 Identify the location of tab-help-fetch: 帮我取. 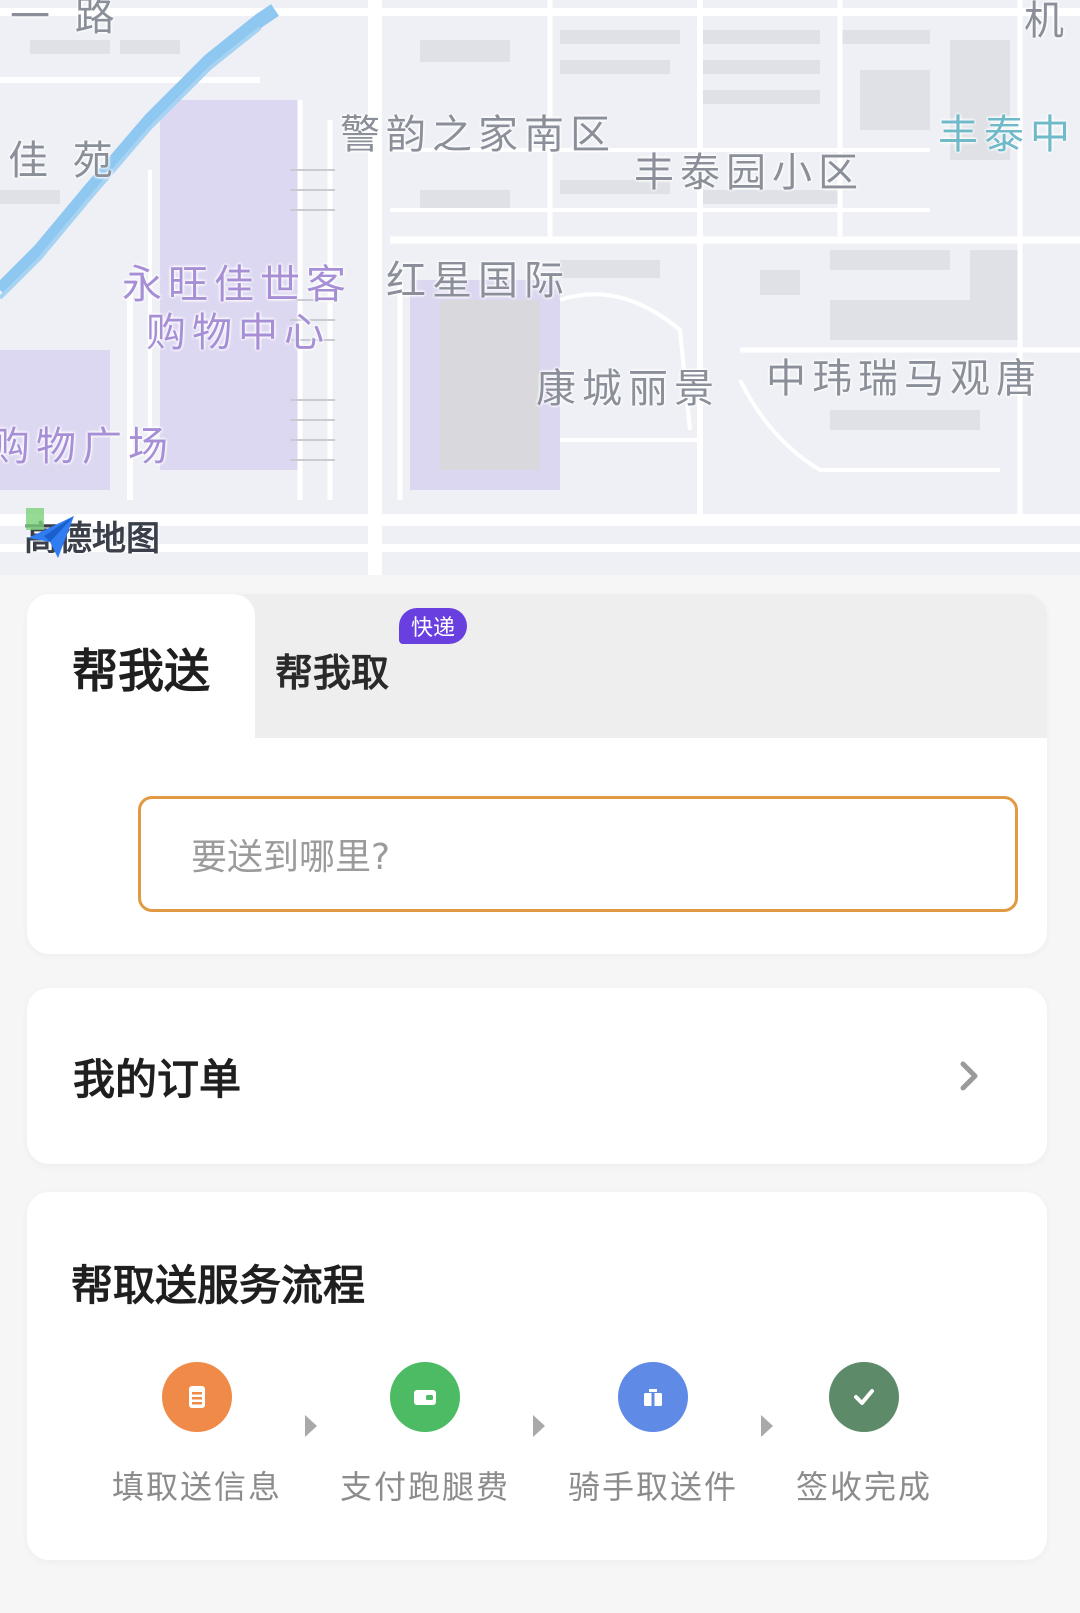
(332, 669).